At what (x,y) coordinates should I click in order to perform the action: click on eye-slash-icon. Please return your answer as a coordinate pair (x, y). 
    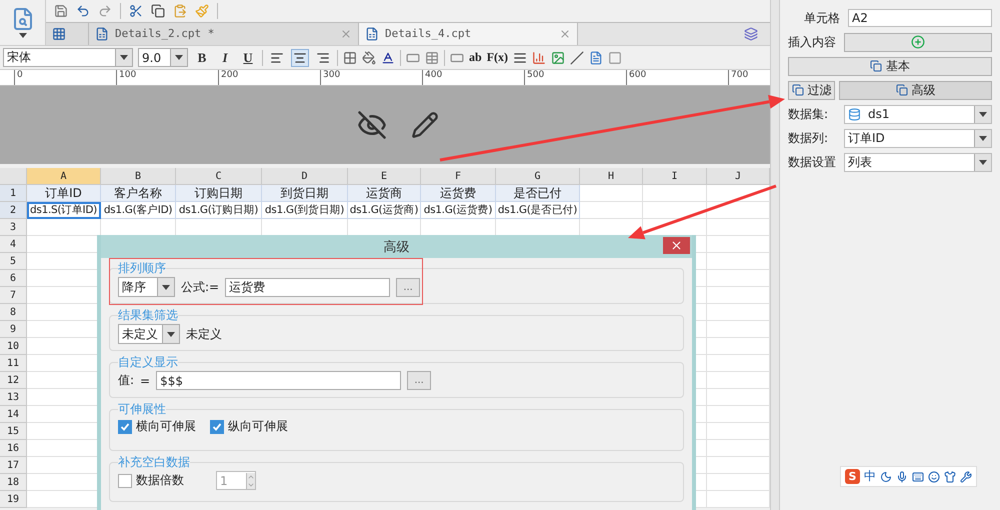
    Looking at the image, I should click on (371, 125).